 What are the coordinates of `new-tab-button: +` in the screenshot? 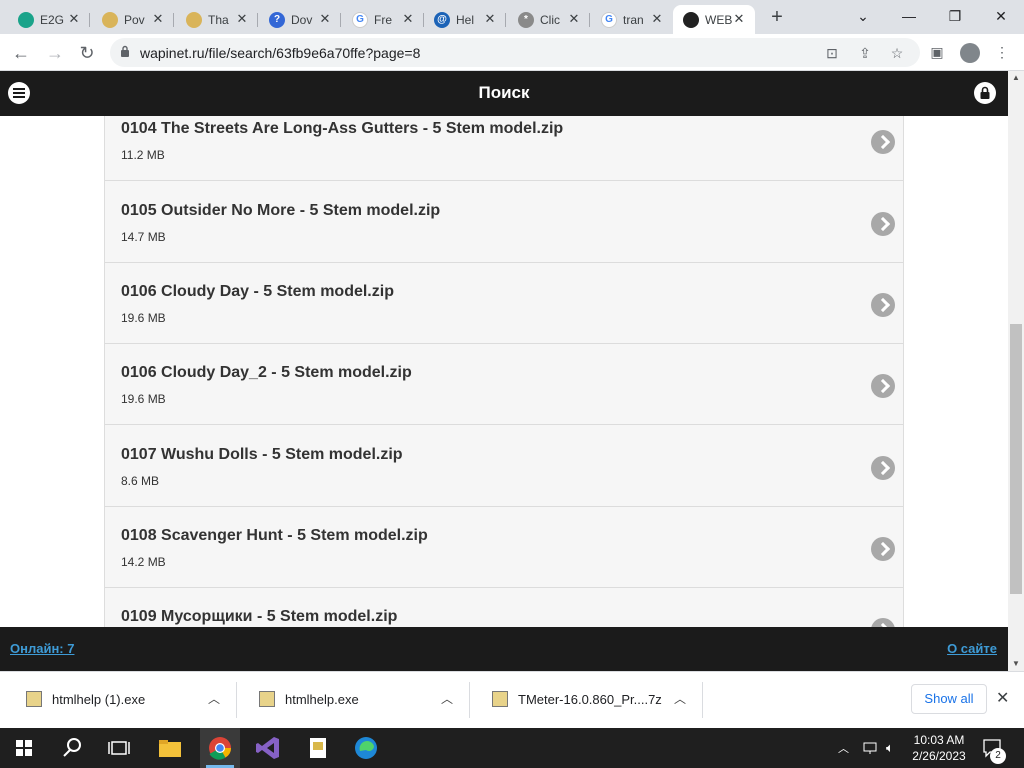 It's located at (777, 17).